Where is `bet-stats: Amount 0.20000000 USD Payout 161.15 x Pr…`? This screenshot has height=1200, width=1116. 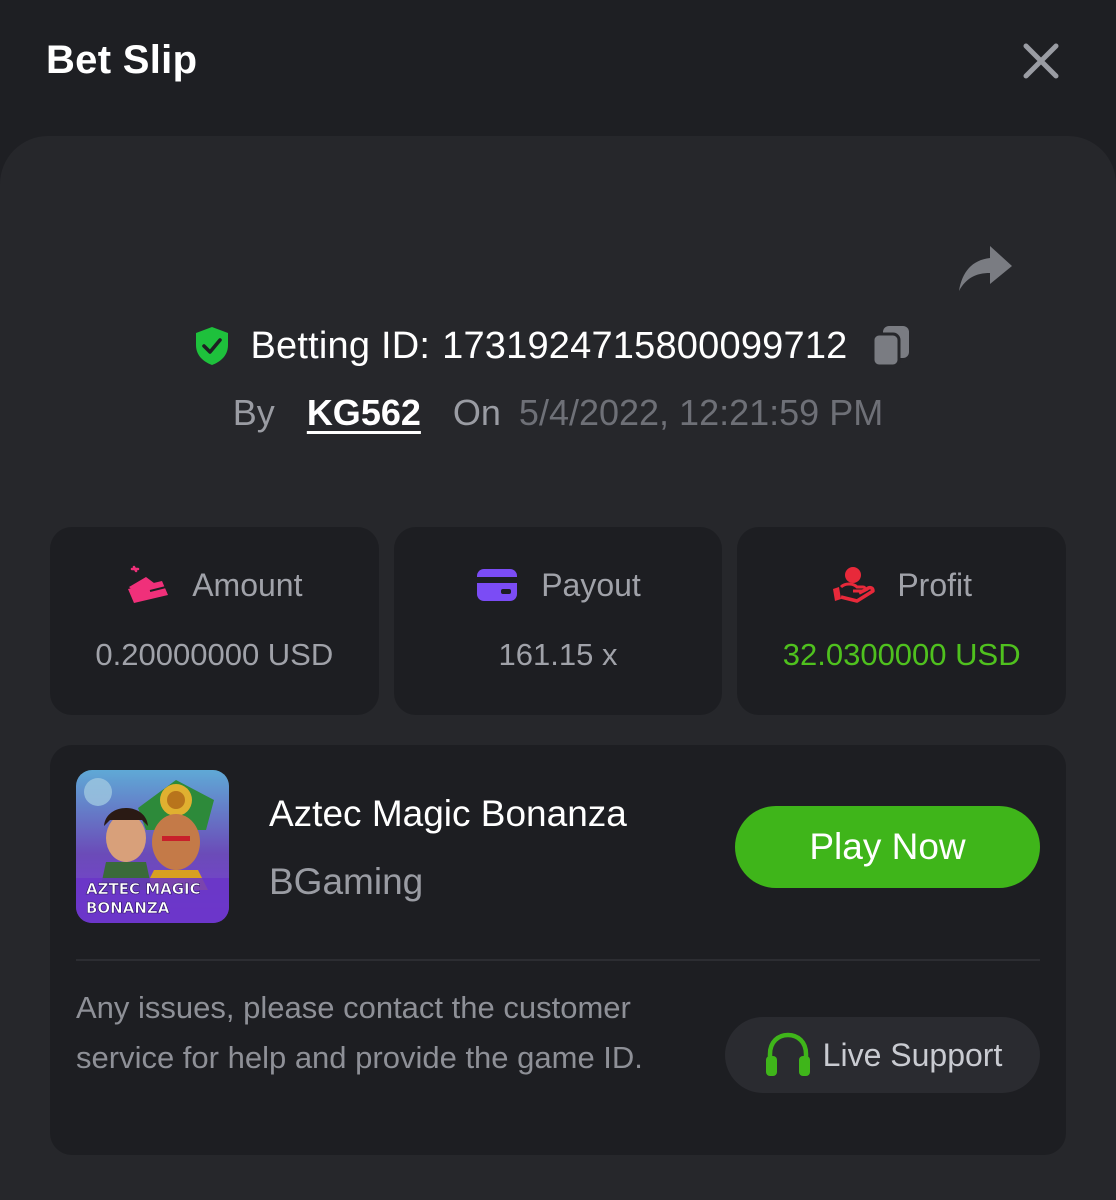 bet-stats: Amount 0.20000000 USD Payout 161.15 x Pr… is located at coordinates (558, 621).